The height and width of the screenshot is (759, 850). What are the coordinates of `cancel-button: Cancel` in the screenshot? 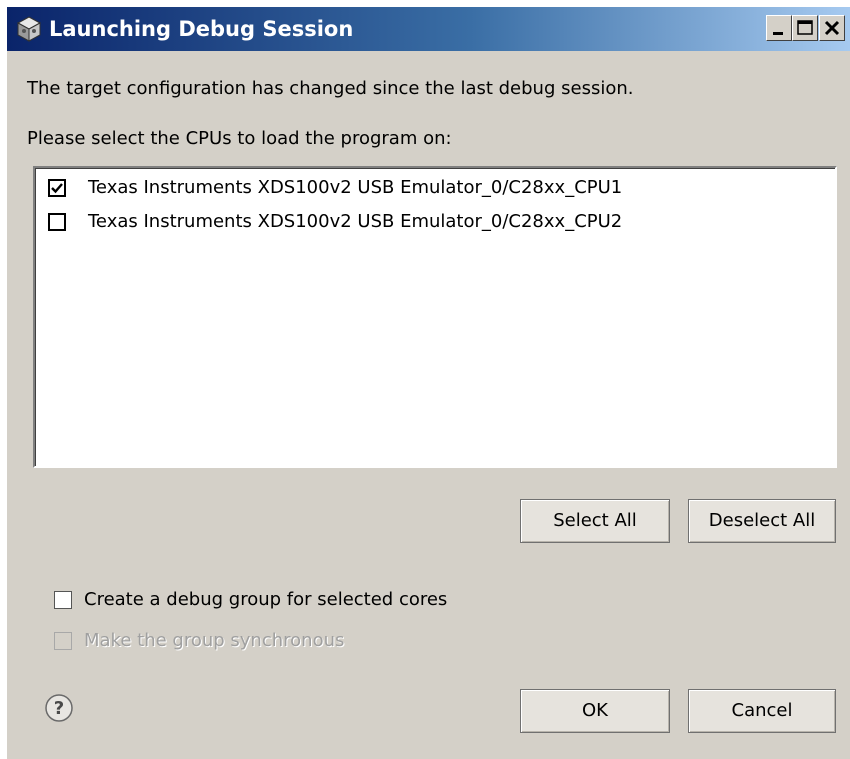 It's located at (762, 711).